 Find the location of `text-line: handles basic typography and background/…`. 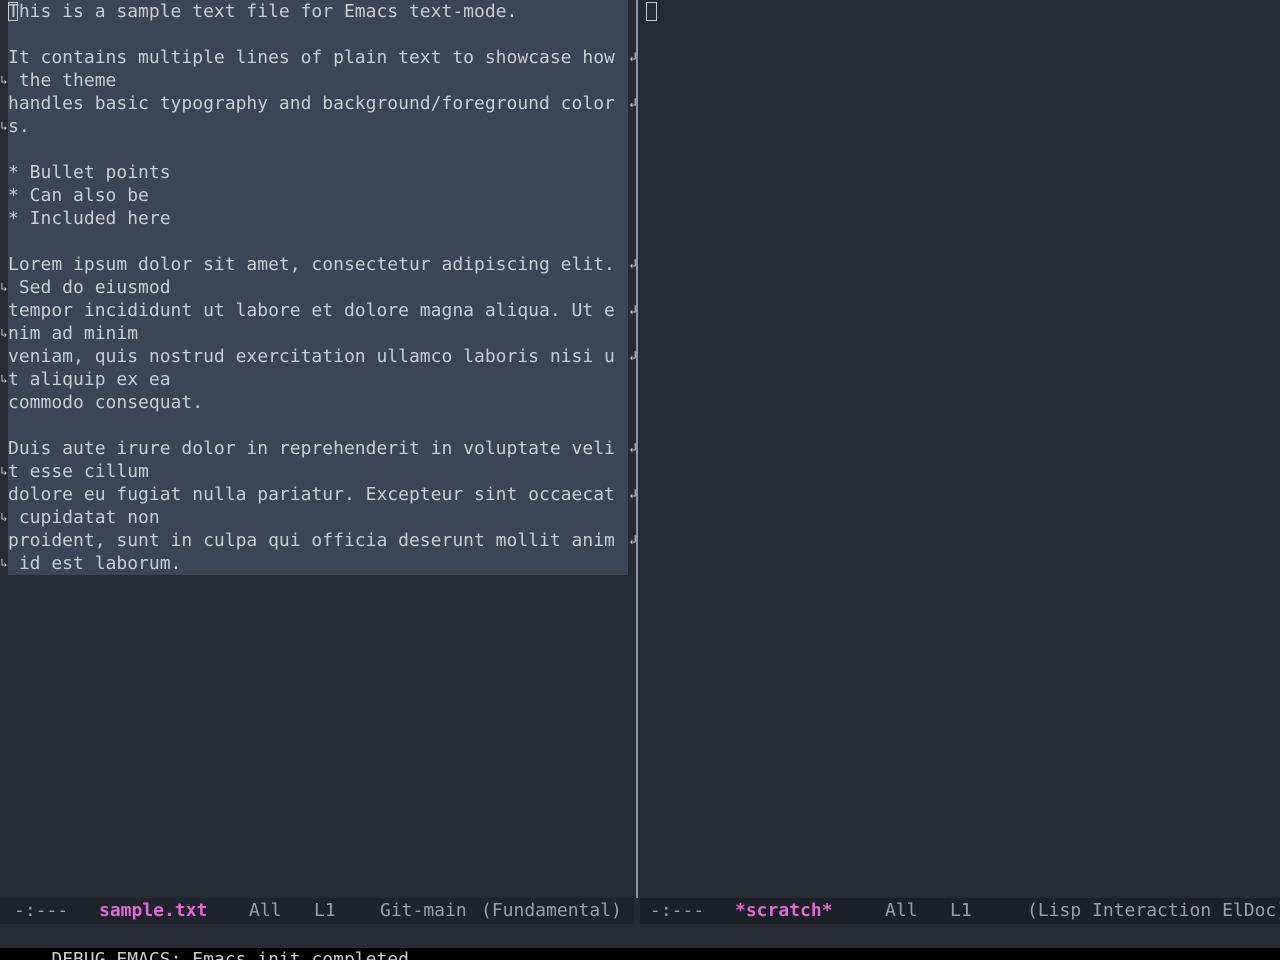

text-line: handles basic typography and background/… is located at coordinates (322, 103).